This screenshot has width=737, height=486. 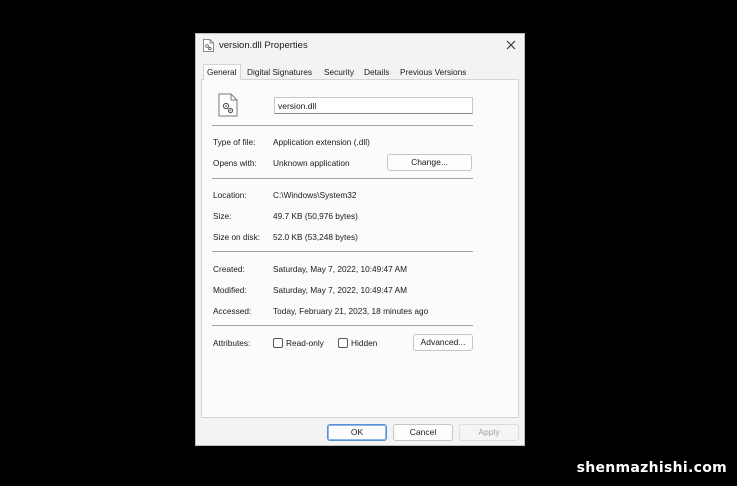 I want to click on modified-value: Saturday, May 7, 2022, 10:49:47 AM, so click(x=340, y=290).